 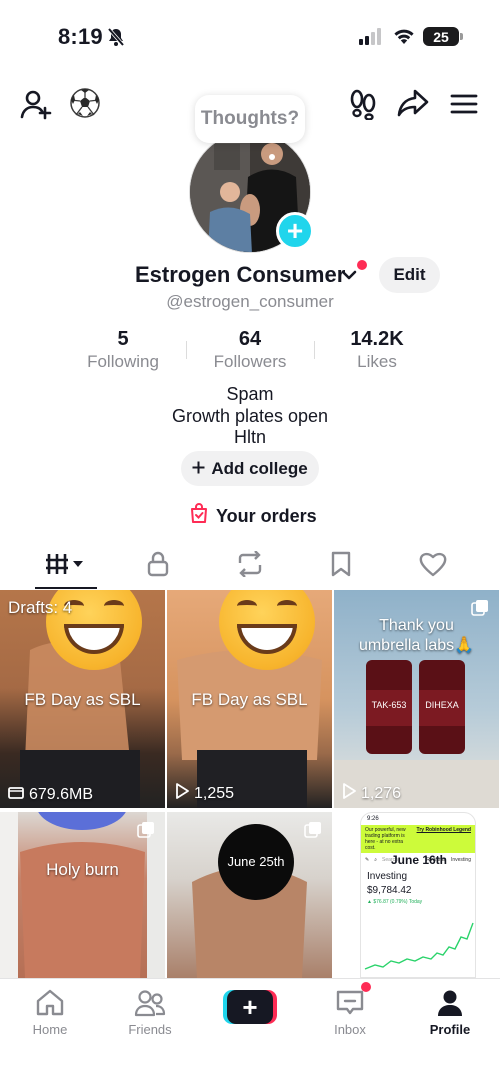 I want to click on tab-reposts, so click(x=250, y=566).